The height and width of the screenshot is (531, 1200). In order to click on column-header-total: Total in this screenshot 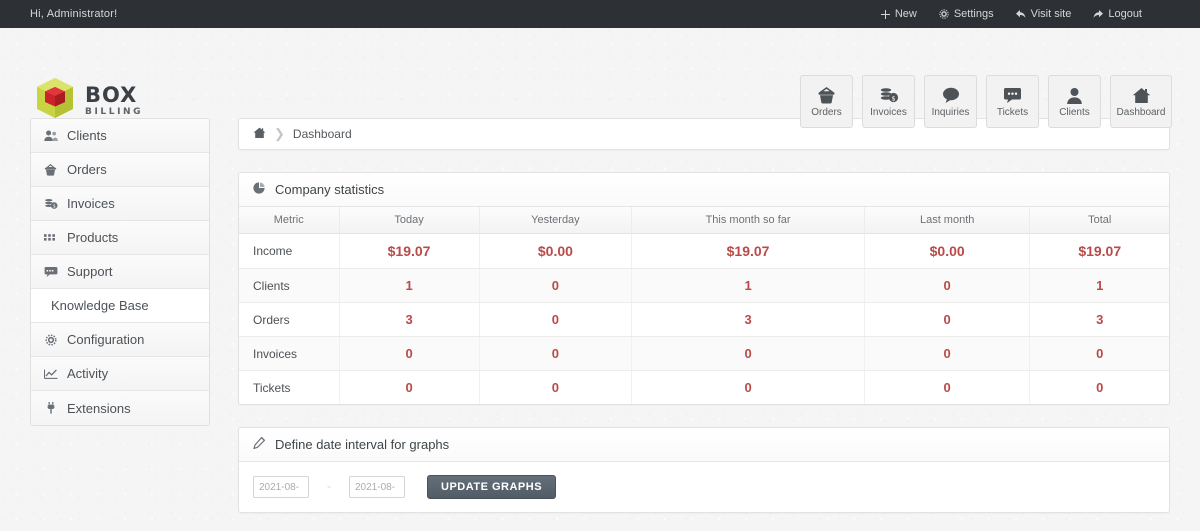, I will do `click(1099, 220)`.